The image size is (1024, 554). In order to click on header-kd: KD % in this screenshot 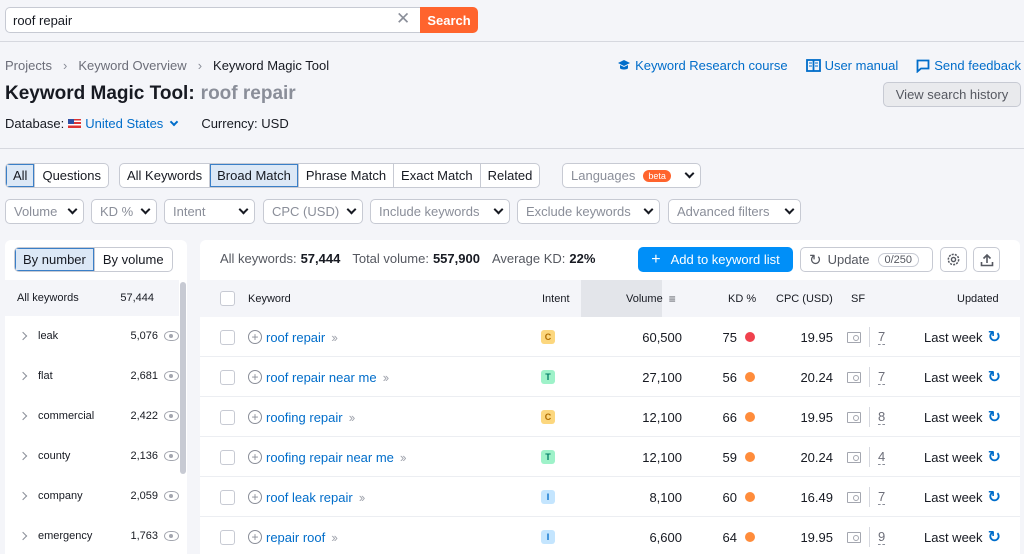, I will do `click(742, 298)`.